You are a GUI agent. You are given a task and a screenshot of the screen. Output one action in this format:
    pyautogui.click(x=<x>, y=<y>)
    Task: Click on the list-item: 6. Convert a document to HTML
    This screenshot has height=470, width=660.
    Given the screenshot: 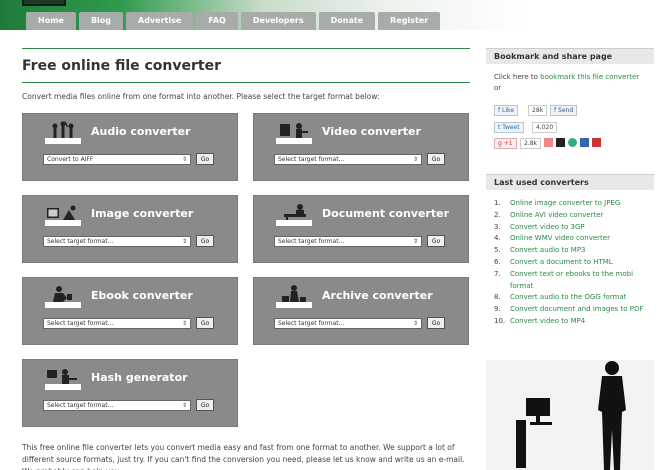 What is the action you would take?
    pyautogui.click(x=569, y=263)
    